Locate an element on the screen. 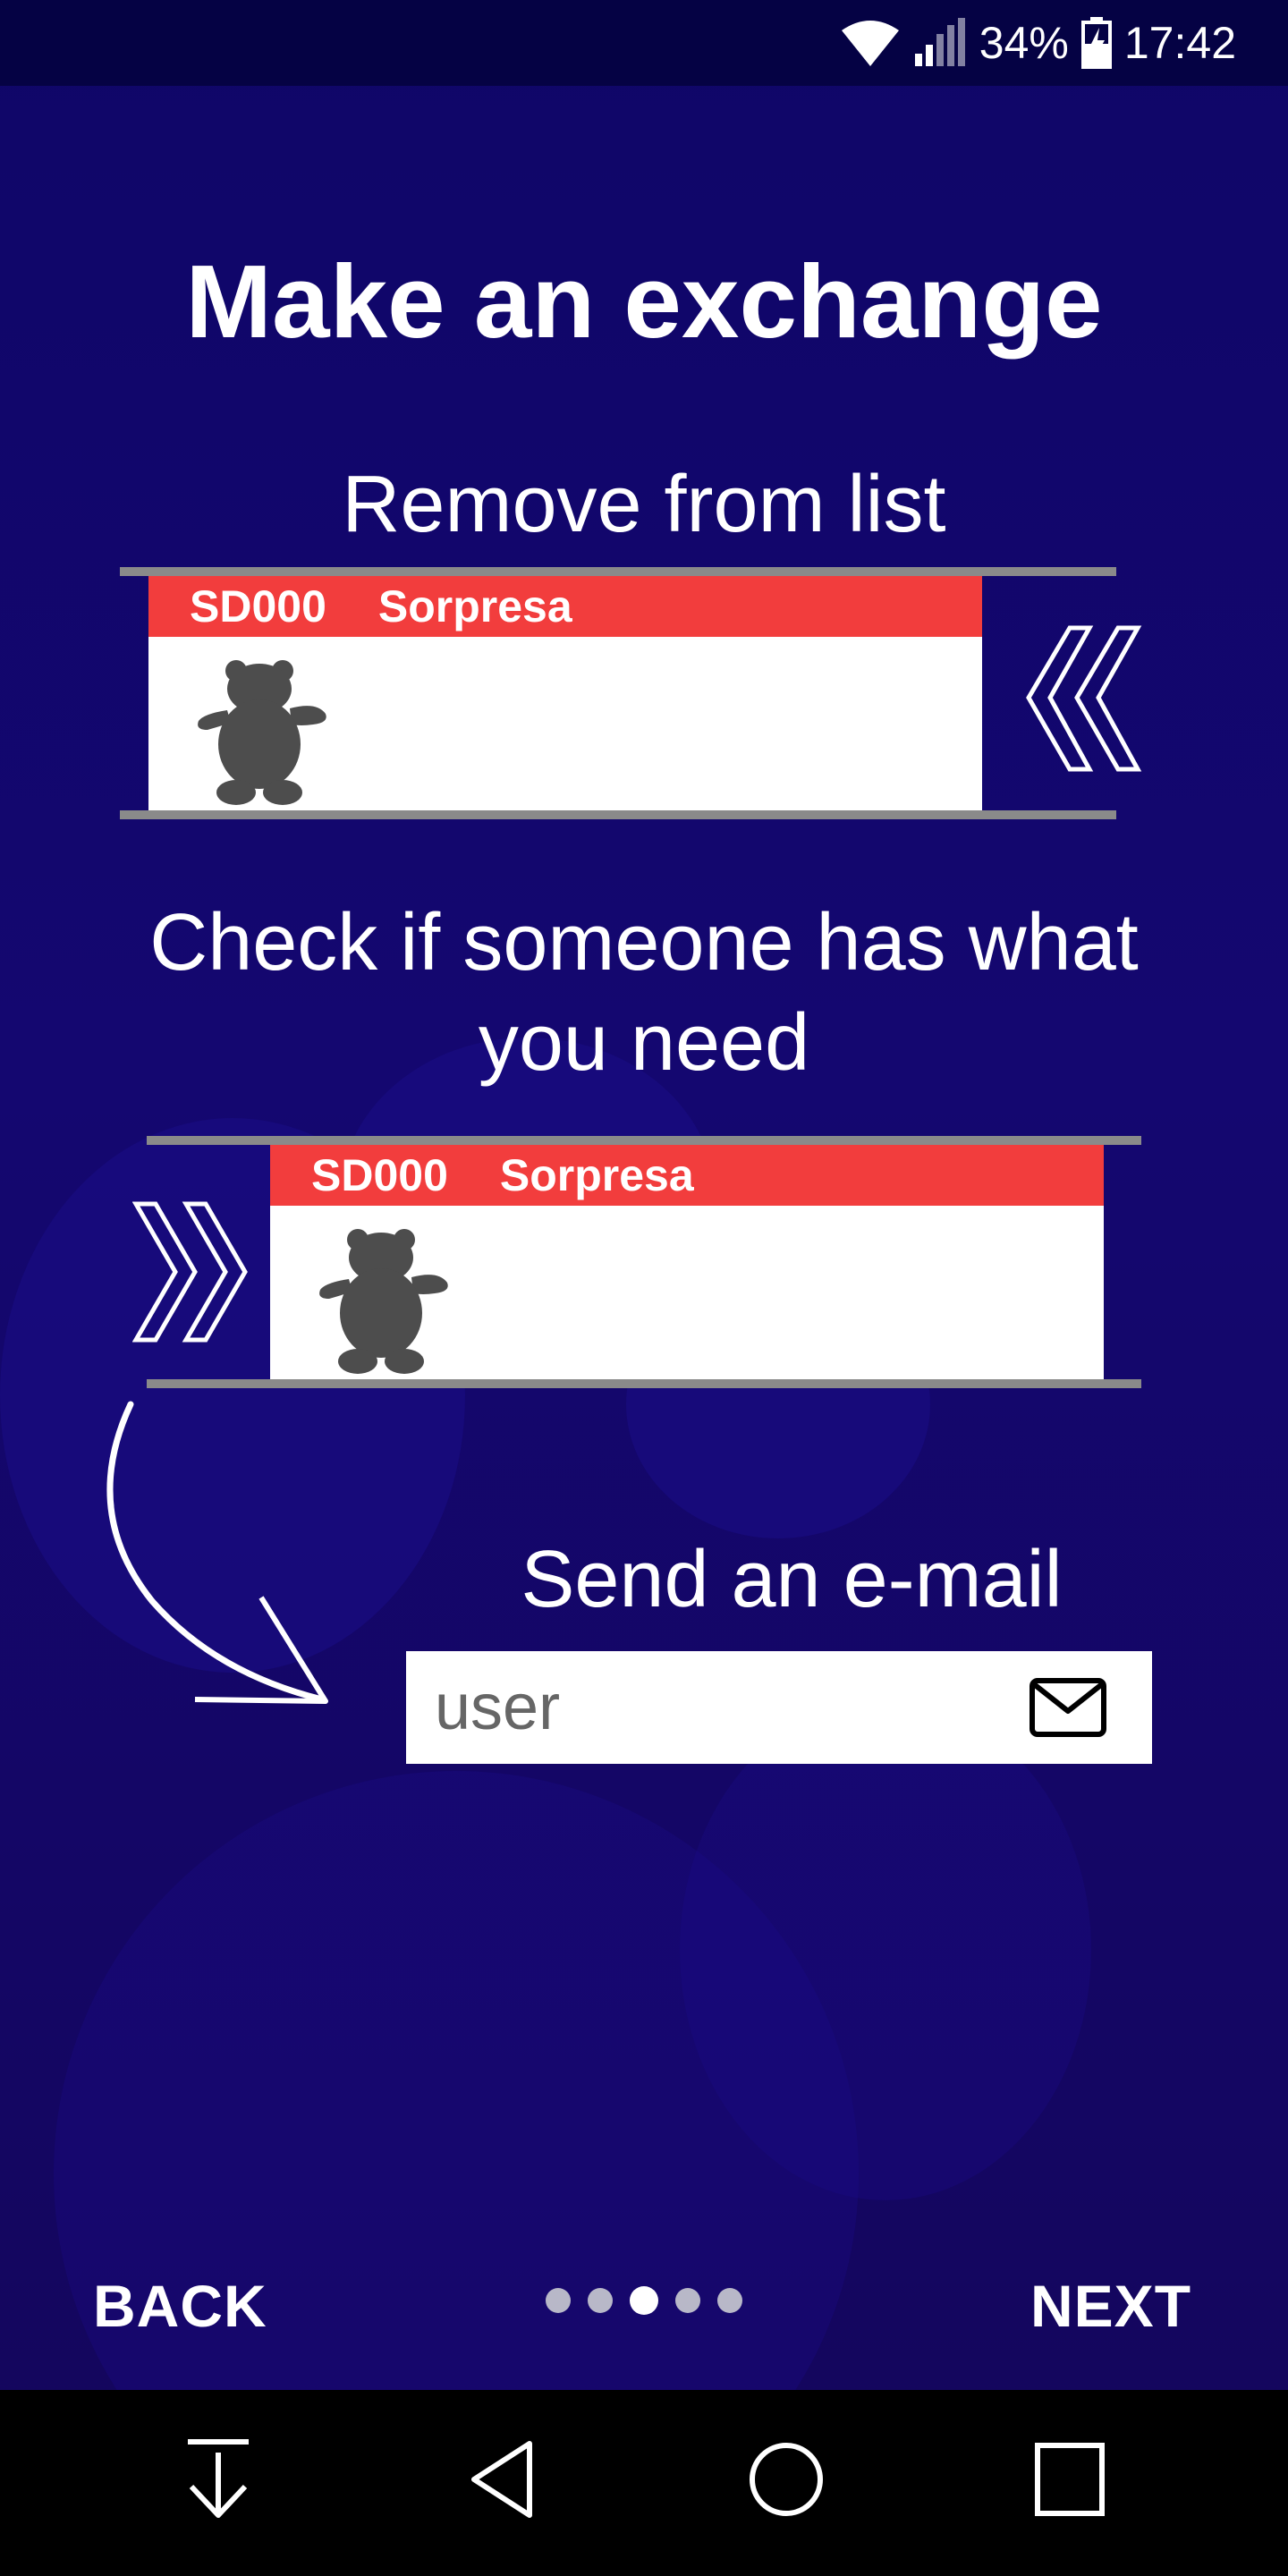 The image size is (1288, 2576). battery-percent: 34% is located at coordinates (1024, 43).